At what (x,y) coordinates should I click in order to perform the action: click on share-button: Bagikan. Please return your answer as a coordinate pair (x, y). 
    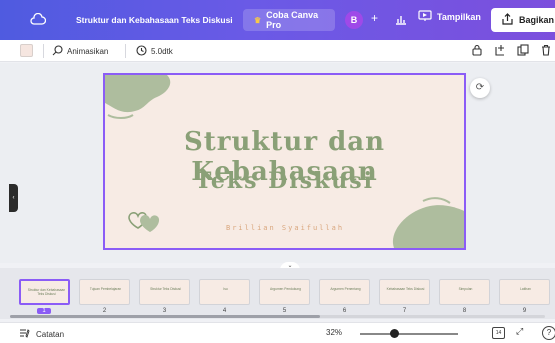
    Looking at the image, I should click on (523, 20).